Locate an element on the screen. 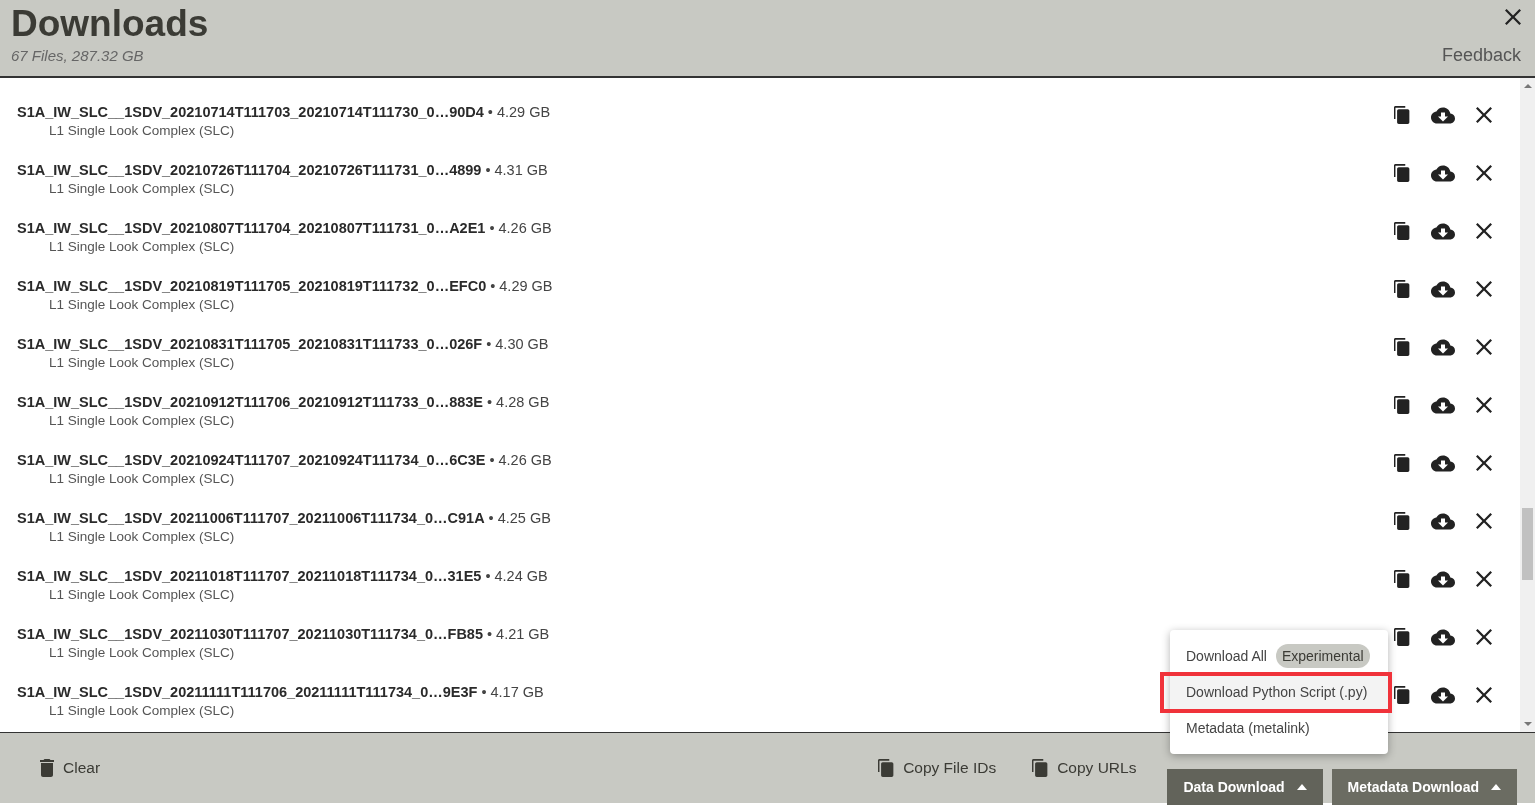  file-size: • 4.25 GB is located at coordinates (519, 518).